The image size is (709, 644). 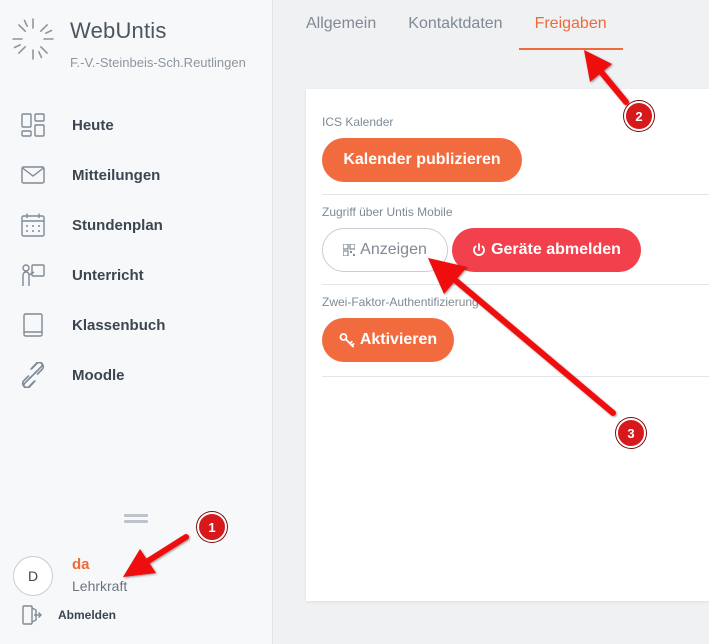 What do you see at coordinates (32, 615) in the screenshot?
I see `logout-icon` at bounding box center [32, 615].